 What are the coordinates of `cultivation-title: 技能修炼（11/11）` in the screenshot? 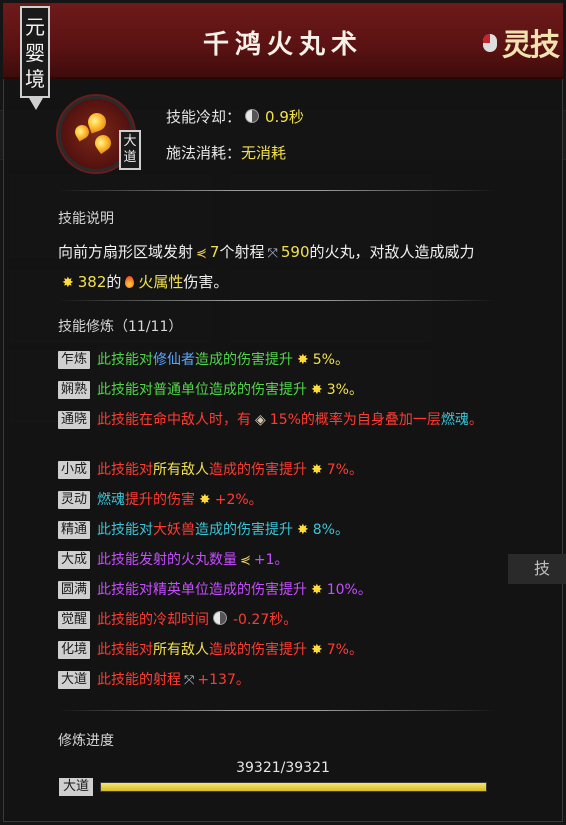 It's located at (120, 327).